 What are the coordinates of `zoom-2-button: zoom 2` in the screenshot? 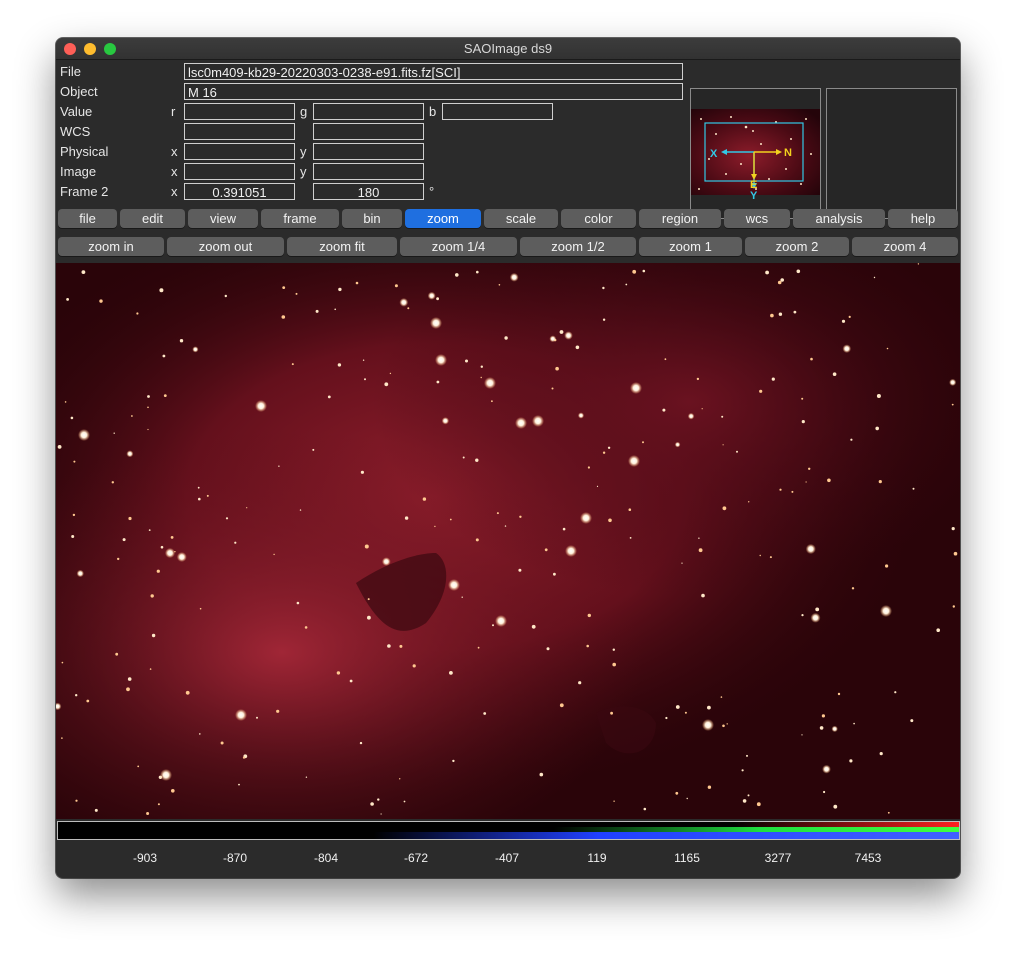 It's located at (797, 246).